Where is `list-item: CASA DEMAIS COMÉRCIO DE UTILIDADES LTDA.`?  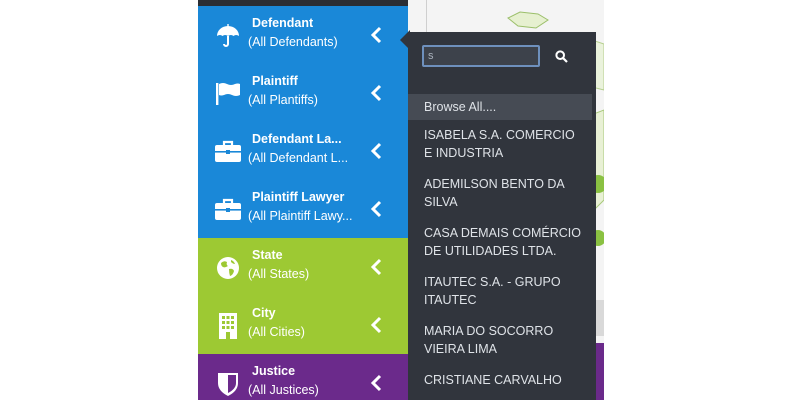 list-item: CASA DEMAIS COMÉRCIO DE UTILIDADES LTDA. is located at coordinates (500, 242).